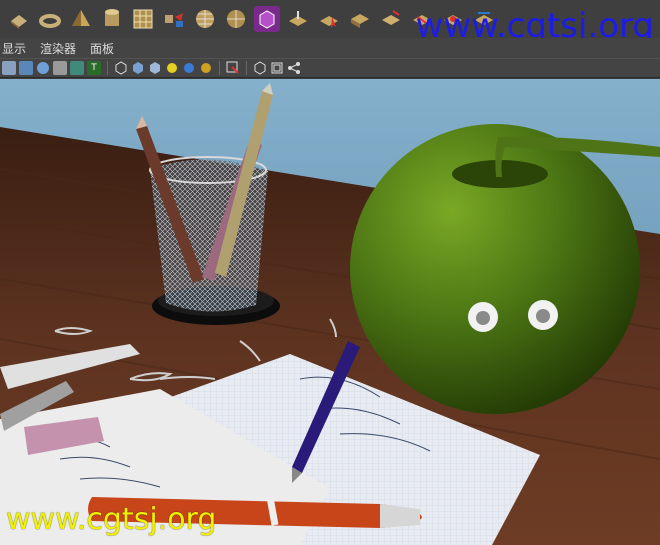 This screenshot has width=660, height=545. What do you see at coordinates (14, 48) in the screenshot?
I see `menu-show: 显示` at bounding box center [14, 48].